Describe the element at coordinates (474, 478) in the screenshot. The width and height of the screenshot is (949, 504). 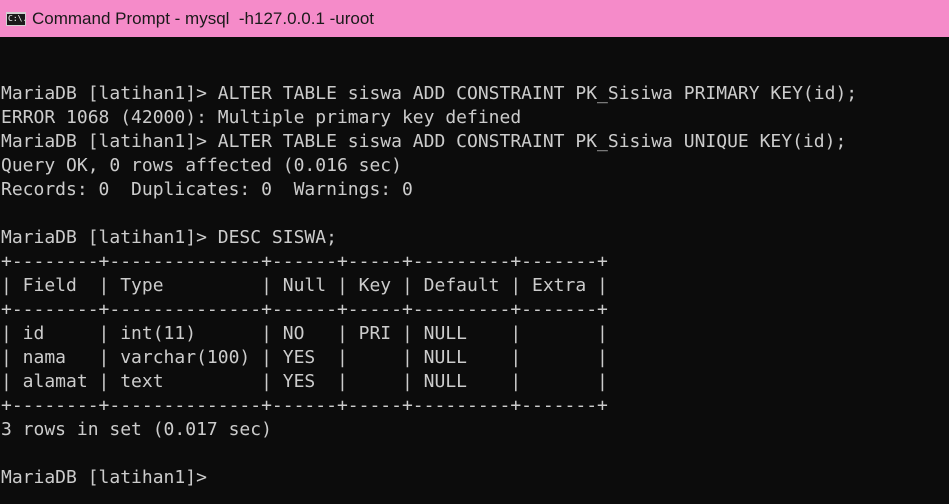
I see `console-prompt: MariaDB [latihan1]>` at that location.